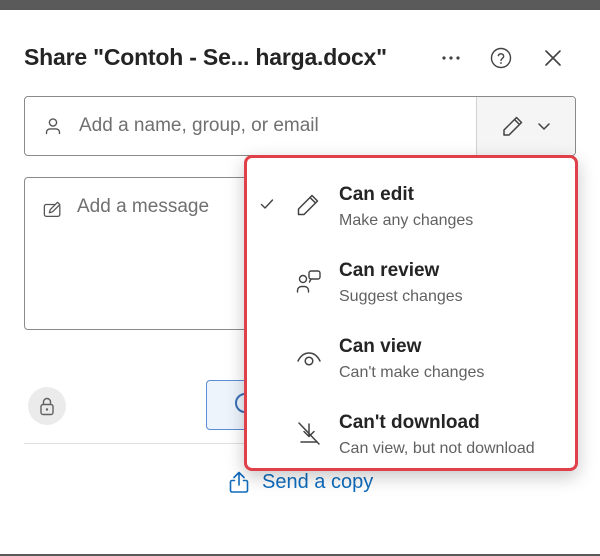  What do you see at coordinates (239, 482) in the screenshot?
I see `share-upload-icon` at bounding box center [239, 482].